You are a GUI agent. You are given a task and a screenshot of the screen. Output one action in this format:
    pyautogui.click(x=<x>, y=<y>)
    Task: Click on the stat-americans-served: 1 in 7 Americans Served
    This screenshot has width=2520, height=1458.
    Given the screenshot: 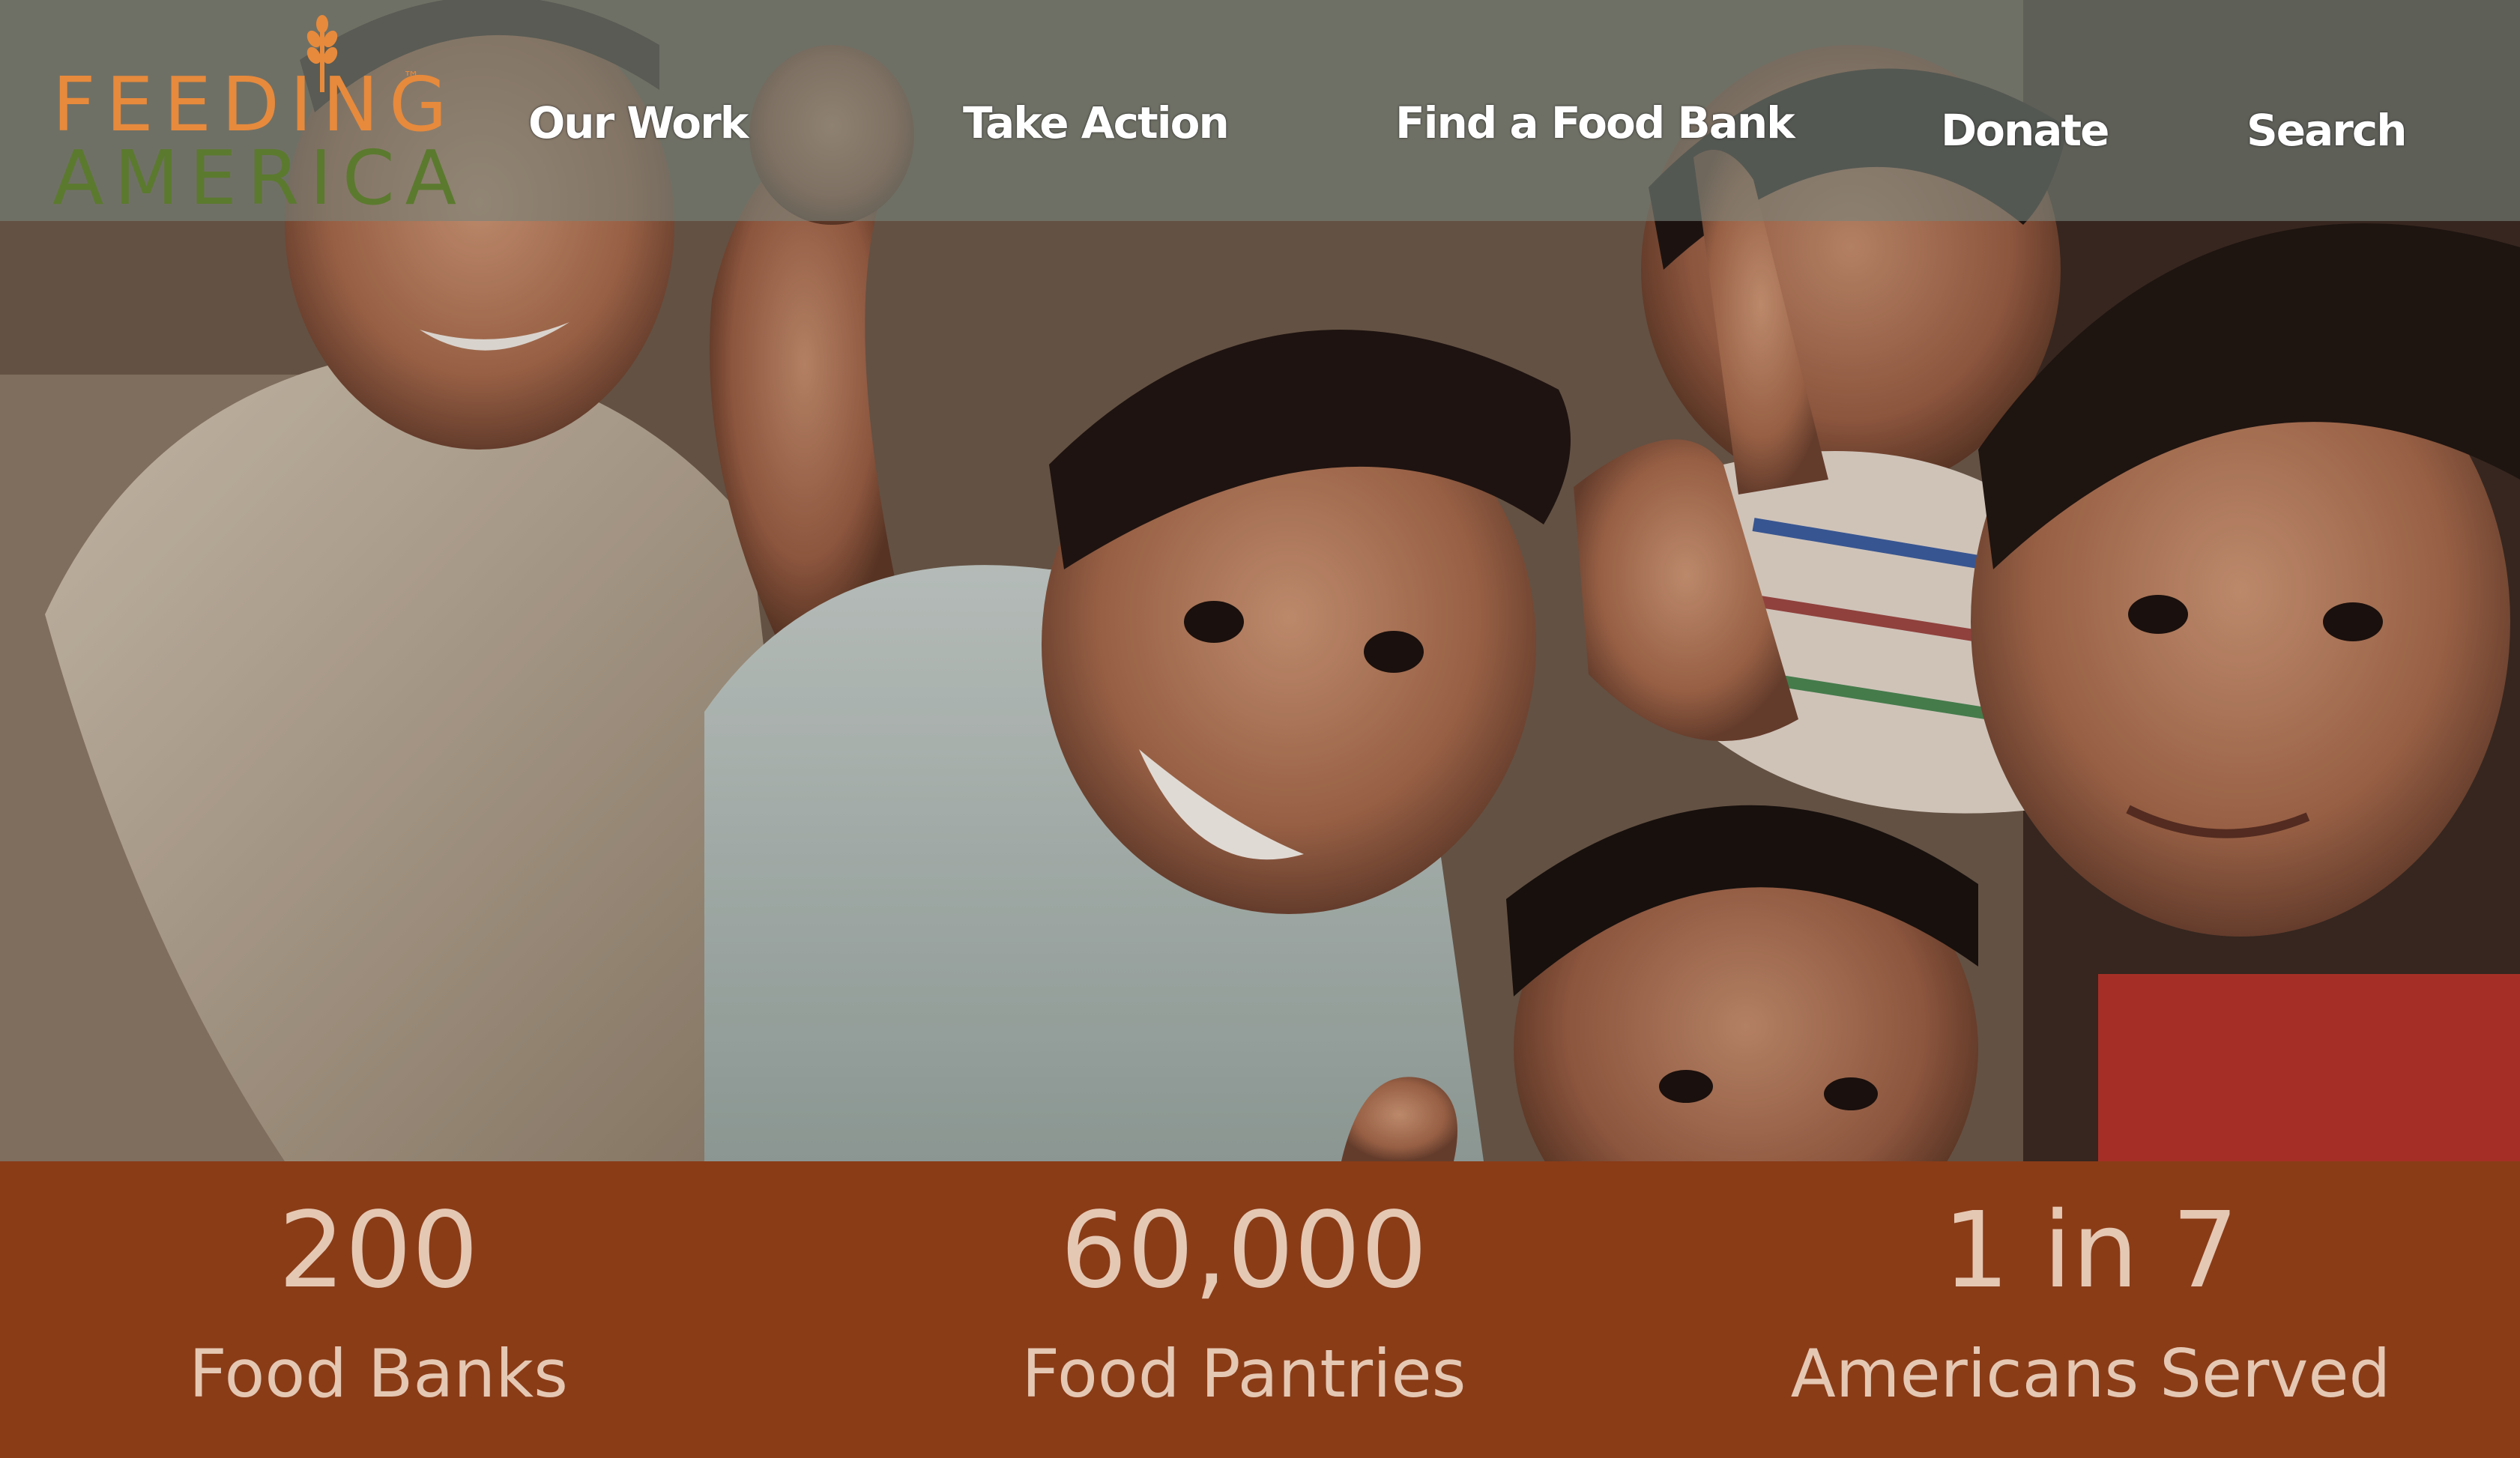 What is the action you would take?
    pyautogui.click(x=2090, y=1309)
    